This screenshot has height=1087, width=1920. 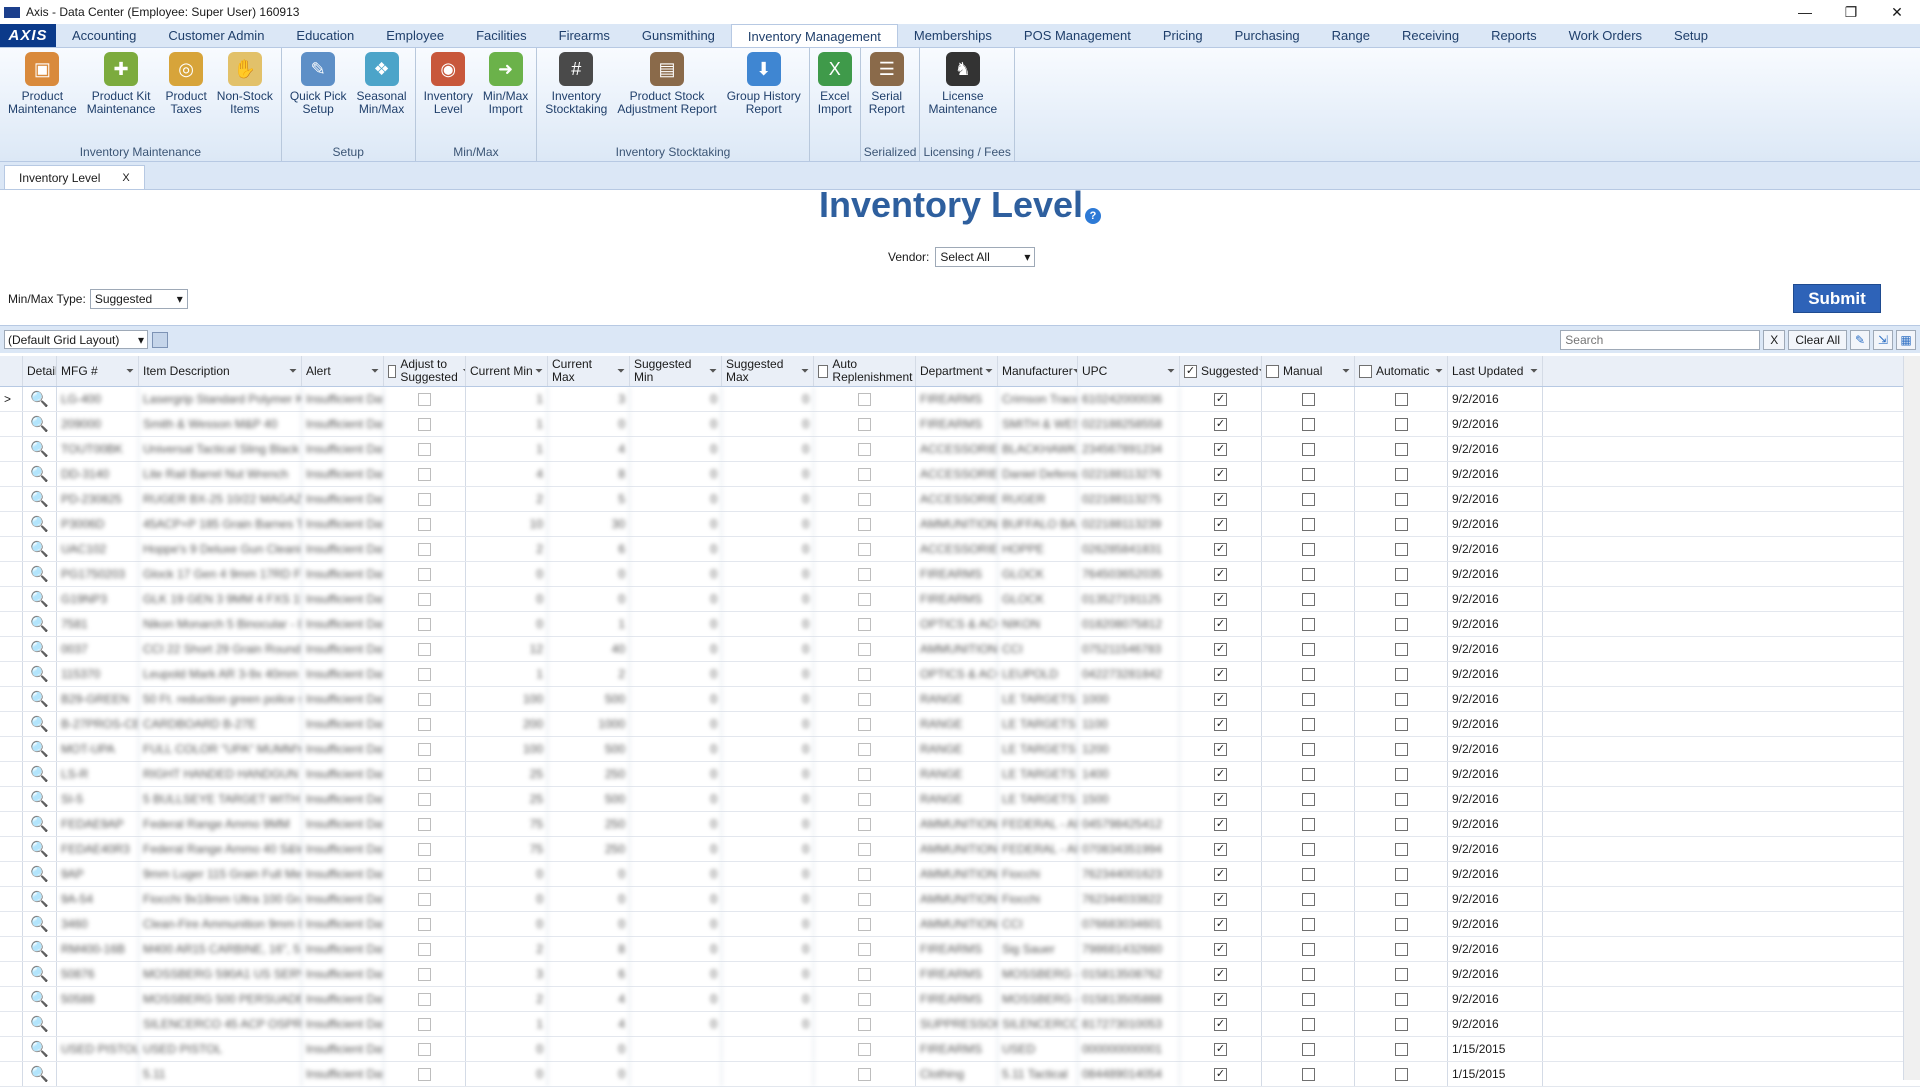 I want to click on column-header: Suggested Min ⏷, so click(x=676, y=371).